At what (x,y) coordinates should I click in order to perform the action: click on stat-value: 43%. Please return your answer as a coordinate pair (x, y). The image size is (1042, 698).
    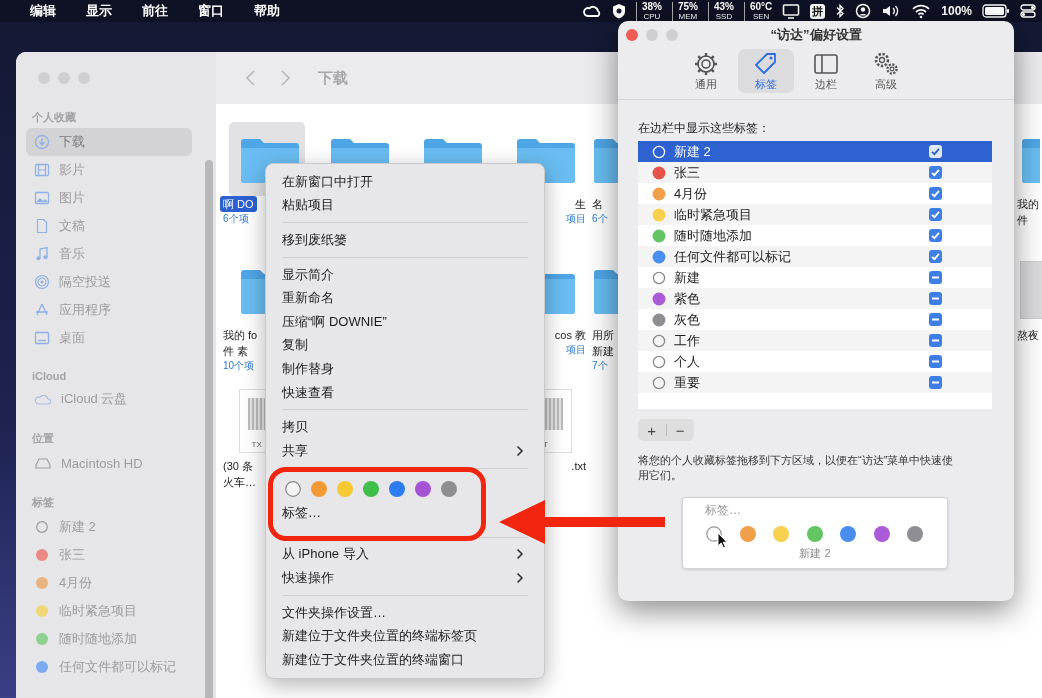
    Looking at the image, I should click on (723, 6).